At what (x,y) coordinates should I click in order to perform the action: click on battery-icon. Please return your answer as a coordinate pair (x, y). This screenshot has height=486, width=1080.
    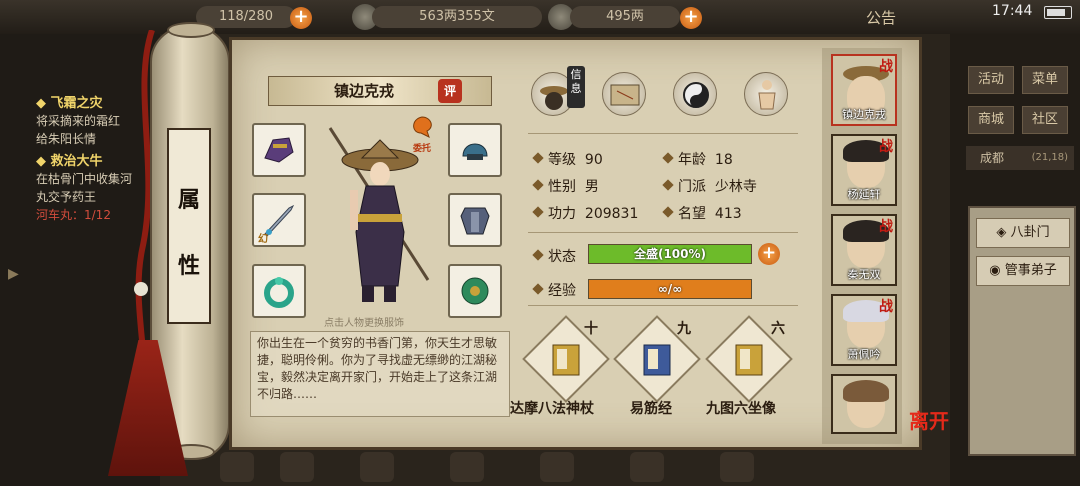
    Looking at the image, I should click on (1058, 12).